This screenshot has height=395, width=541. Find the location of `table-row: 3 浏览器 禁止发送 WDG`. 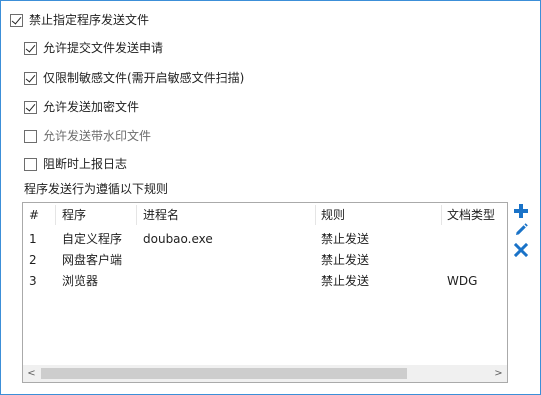

table-row: 3 浏览器 禁止发送 WDG is located at coordinates (265, 281).